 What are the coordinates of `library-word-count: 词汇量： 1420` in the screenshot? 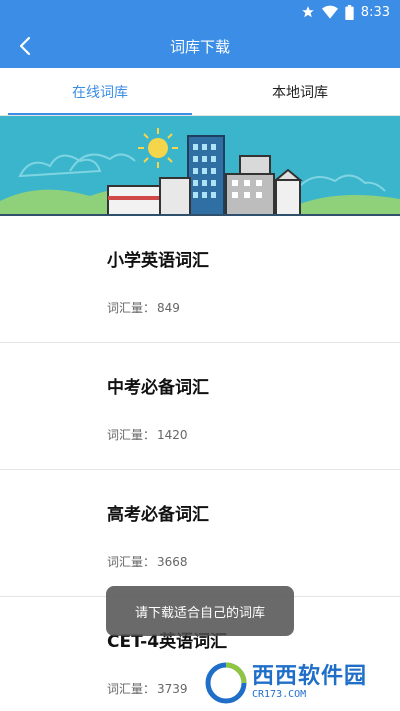 It's located at (147, 434).